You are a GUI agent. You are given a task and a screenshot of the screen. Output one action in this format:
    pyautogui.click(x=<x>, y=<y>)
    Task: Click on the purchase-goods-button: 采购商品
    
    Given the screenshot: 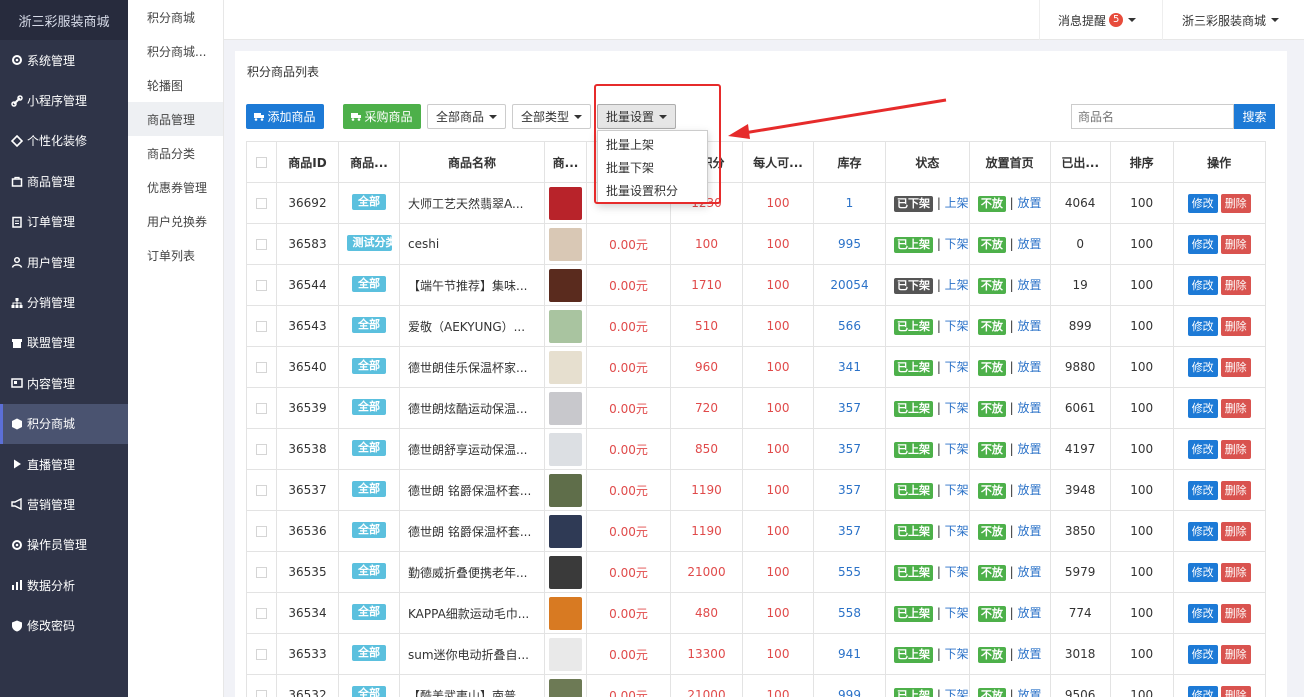 What is the action you would take?
    pyautogui.click(x=382, y=116)
    